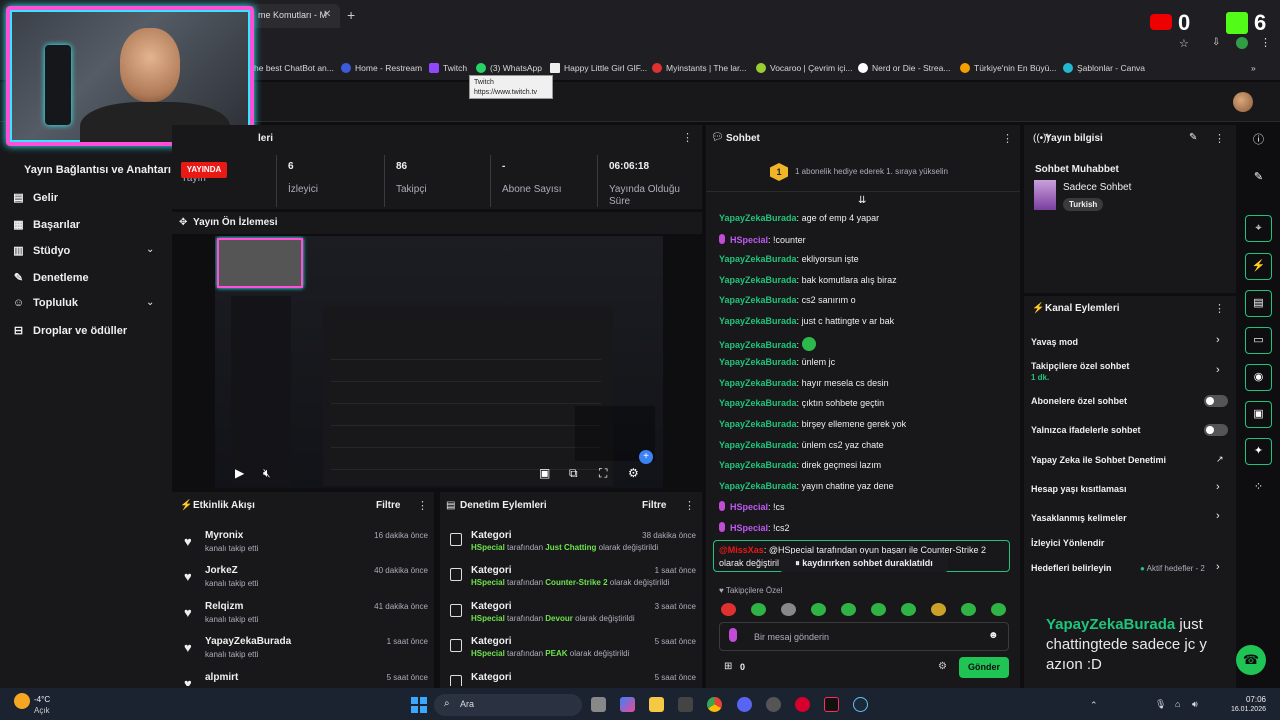  What do you see at coordinates (1258, 377) in the screenshot?
I see `broadcast-icon: ◉` at bounding box center [1258, 377].